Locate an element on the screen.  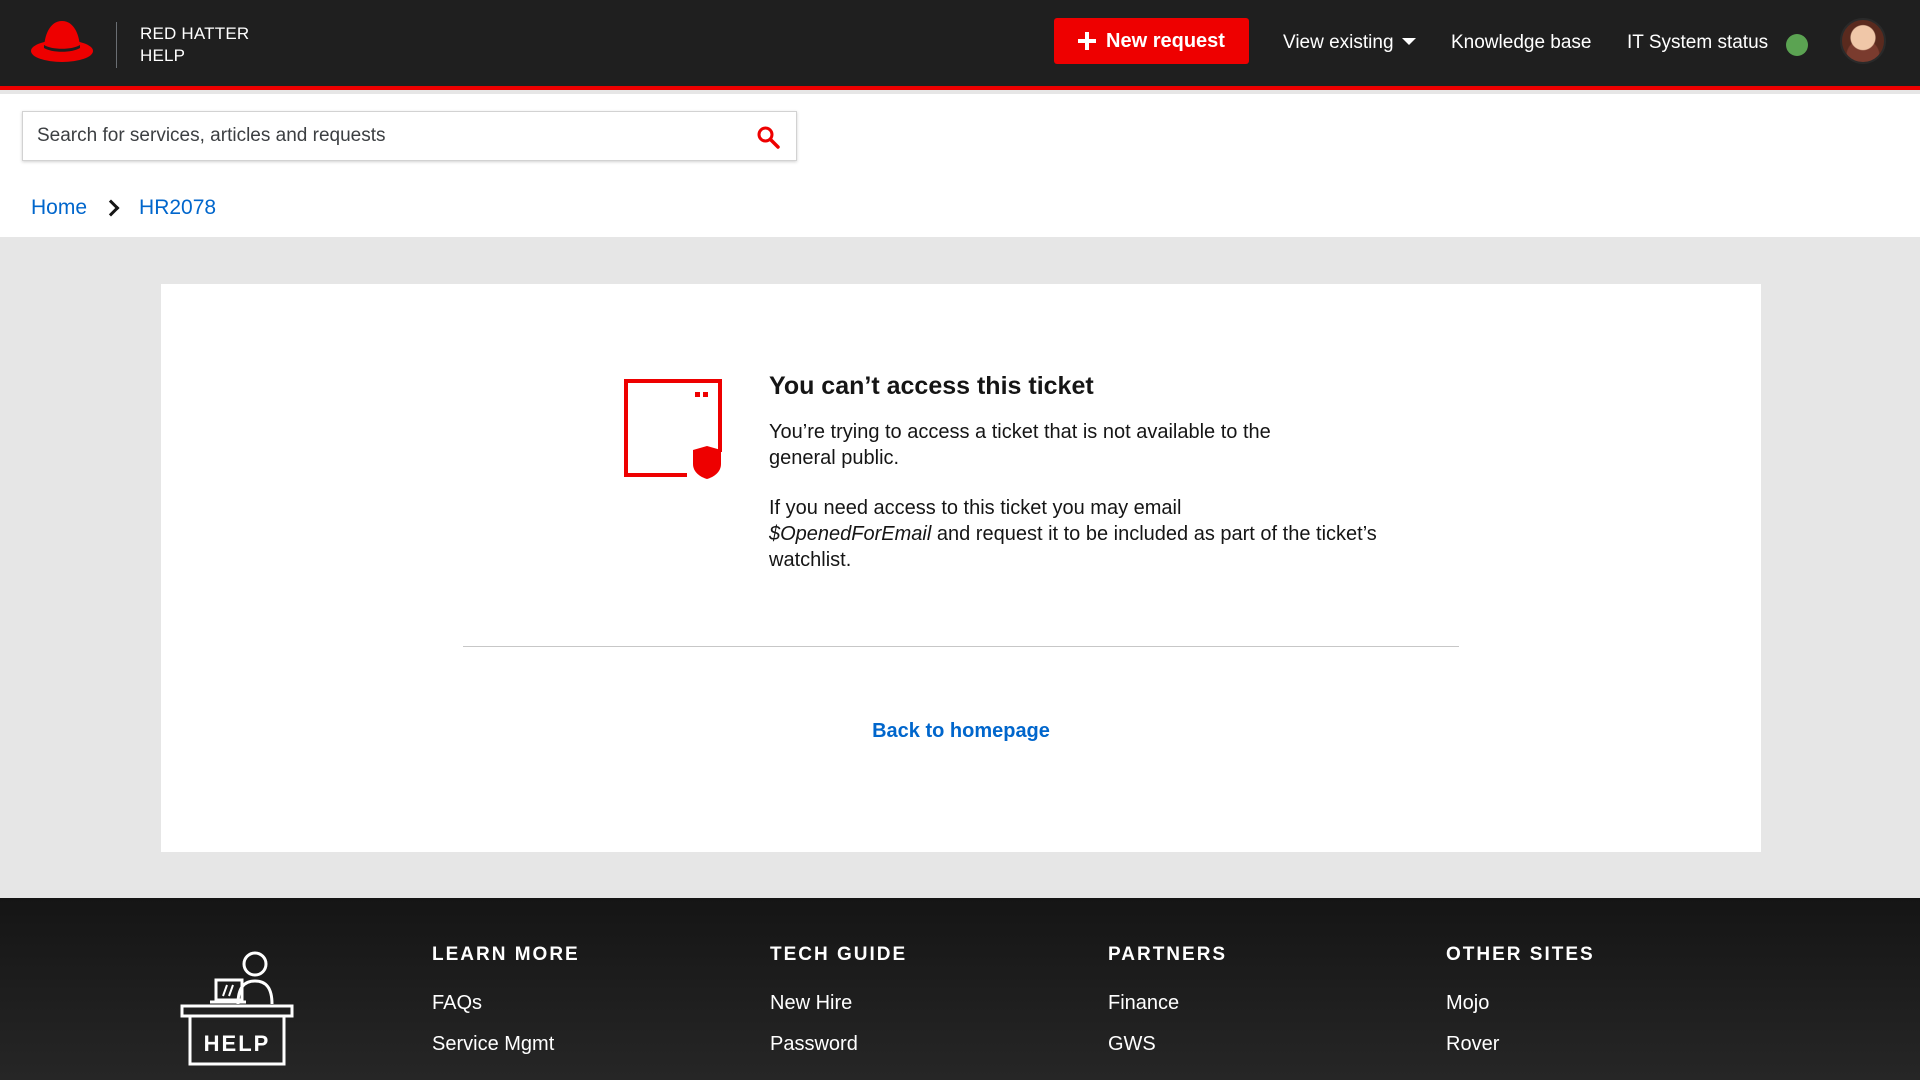
subheader: Home HR2078 is located at coordinates (960, 165).